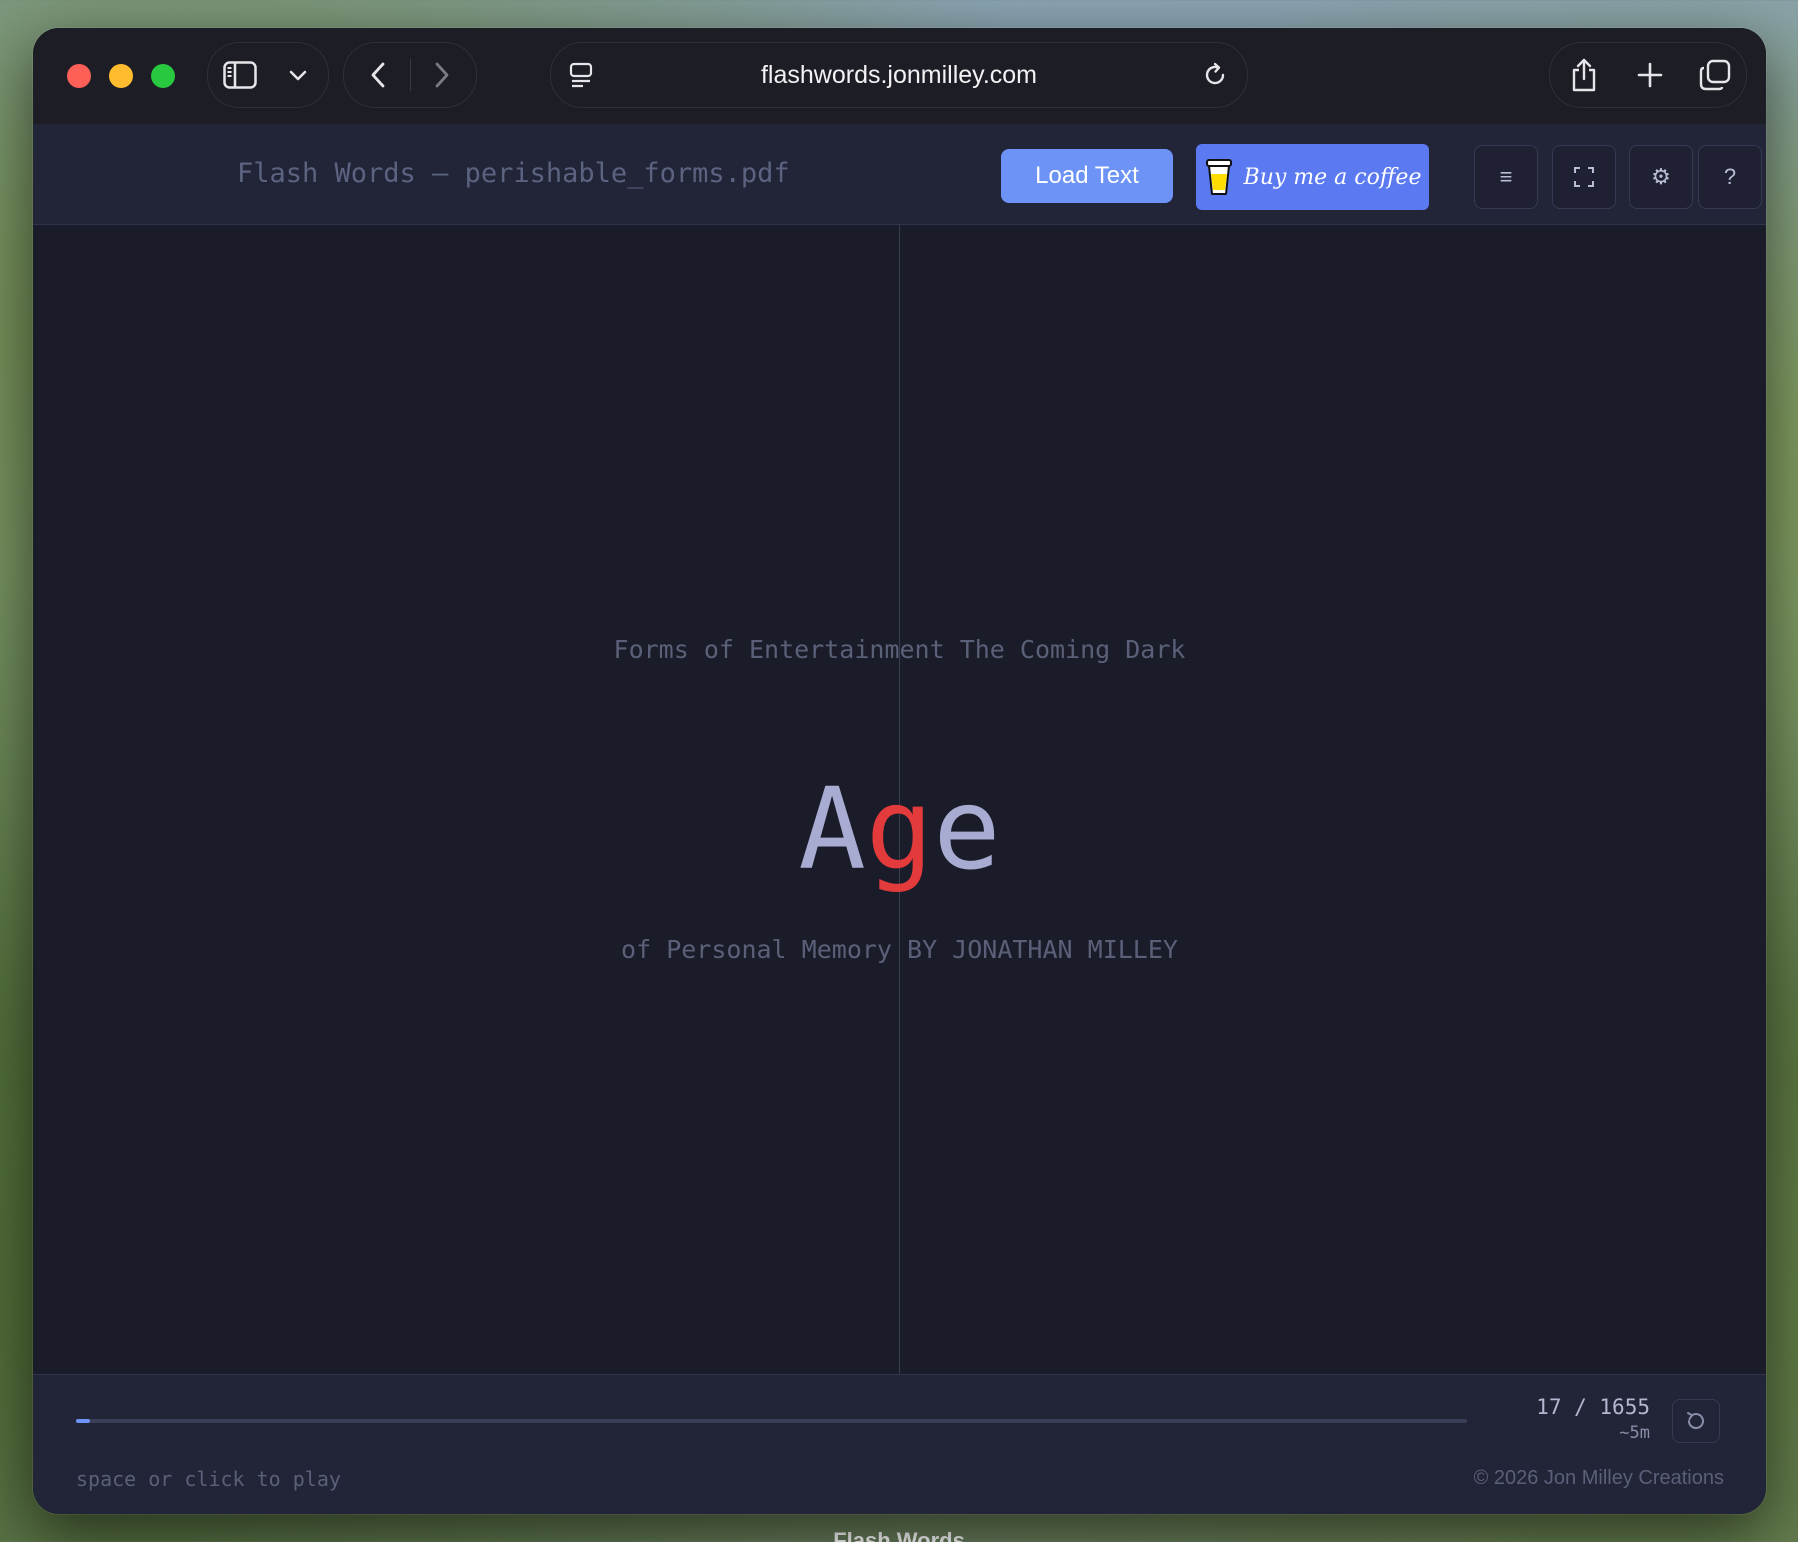  Describe the element at coordinates (1715, 75) in the screenshot. I see `tab-overview-icon` at that location.